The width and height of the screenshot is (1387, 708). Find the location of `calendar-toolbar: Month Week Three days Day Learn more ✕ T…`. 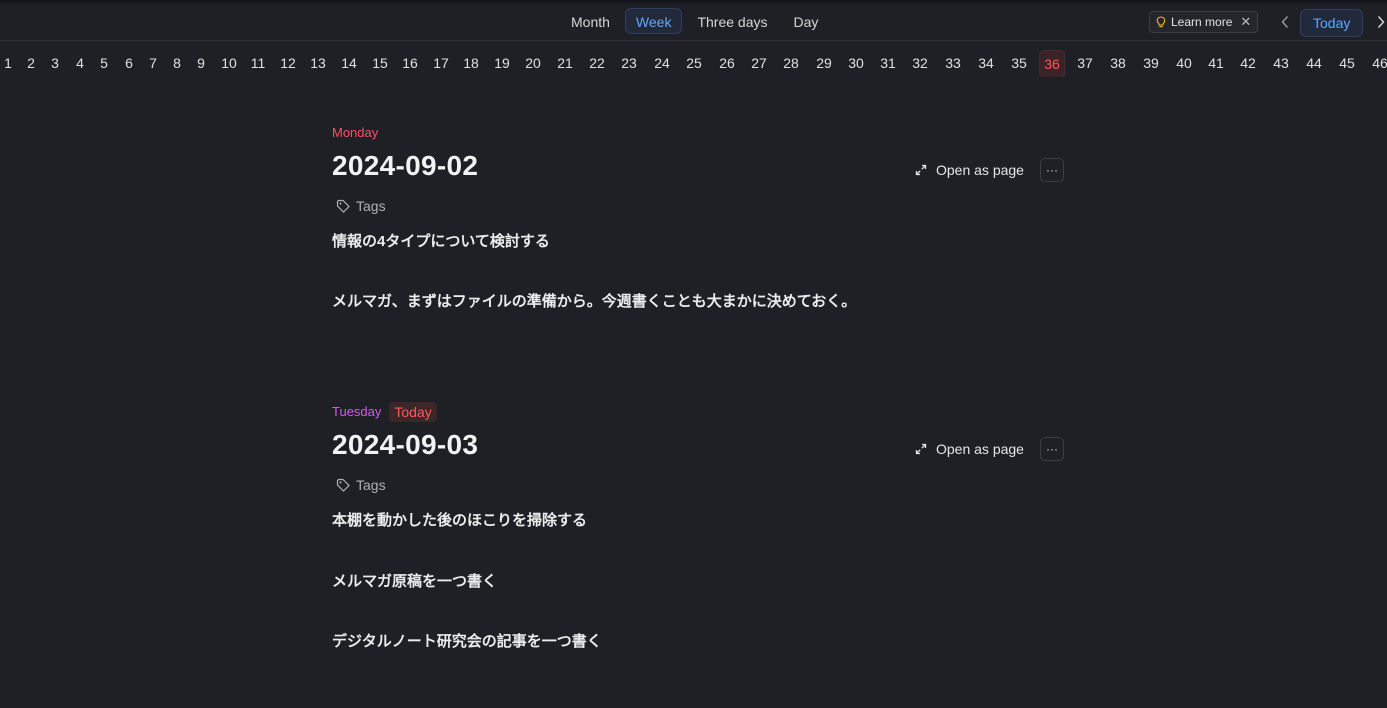

calendar-toolbar: Month Week Three days Day Learn more ✕ T… is located at coordinates (693, 22).